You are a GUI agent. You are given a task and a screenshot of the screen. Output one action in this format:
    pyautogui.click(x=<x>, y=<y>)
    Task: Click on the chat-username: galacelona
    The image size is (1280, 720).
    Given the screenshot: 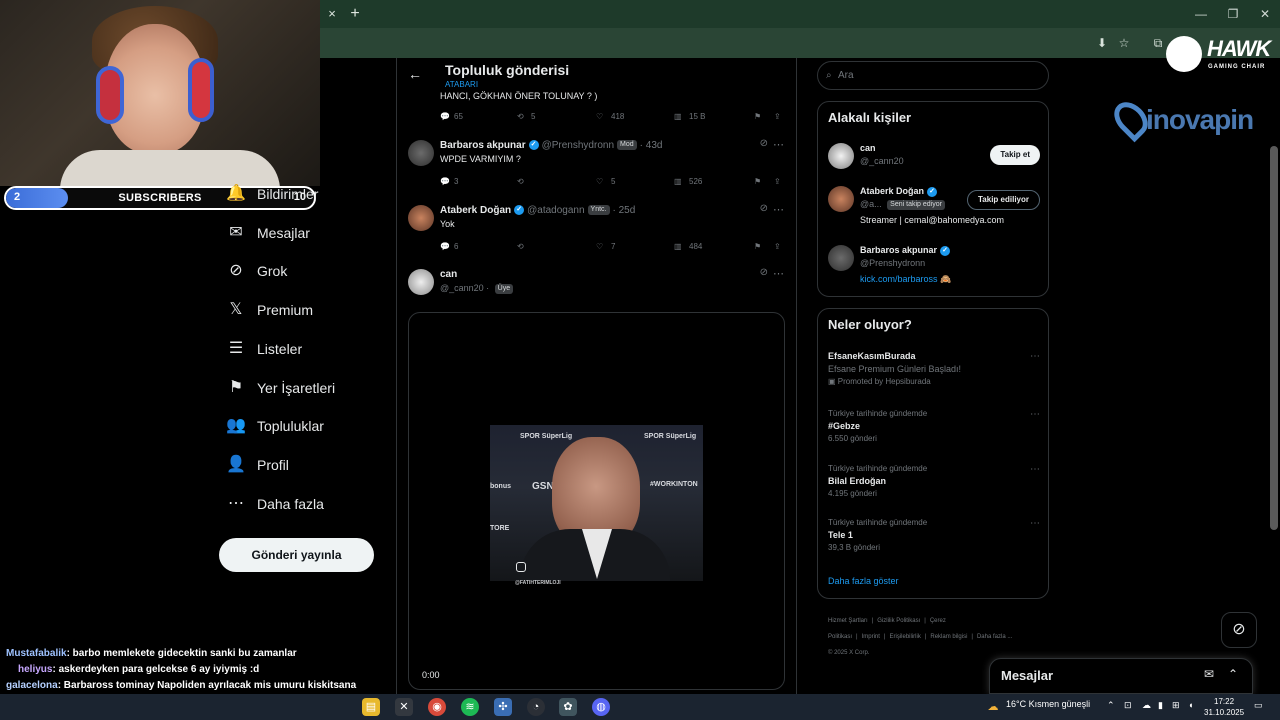 What is the action you would take?
    pyautogui.click(x=32, y=685)
    